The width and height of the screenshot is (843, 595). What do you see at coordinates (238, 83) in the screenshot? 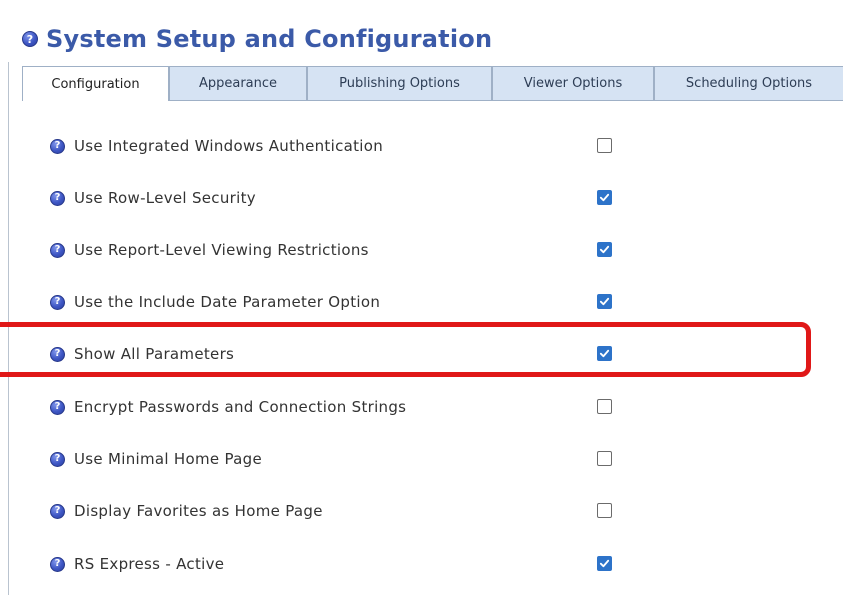
I see `tab-appearance: Appearance` at bounding box center [238, 83].